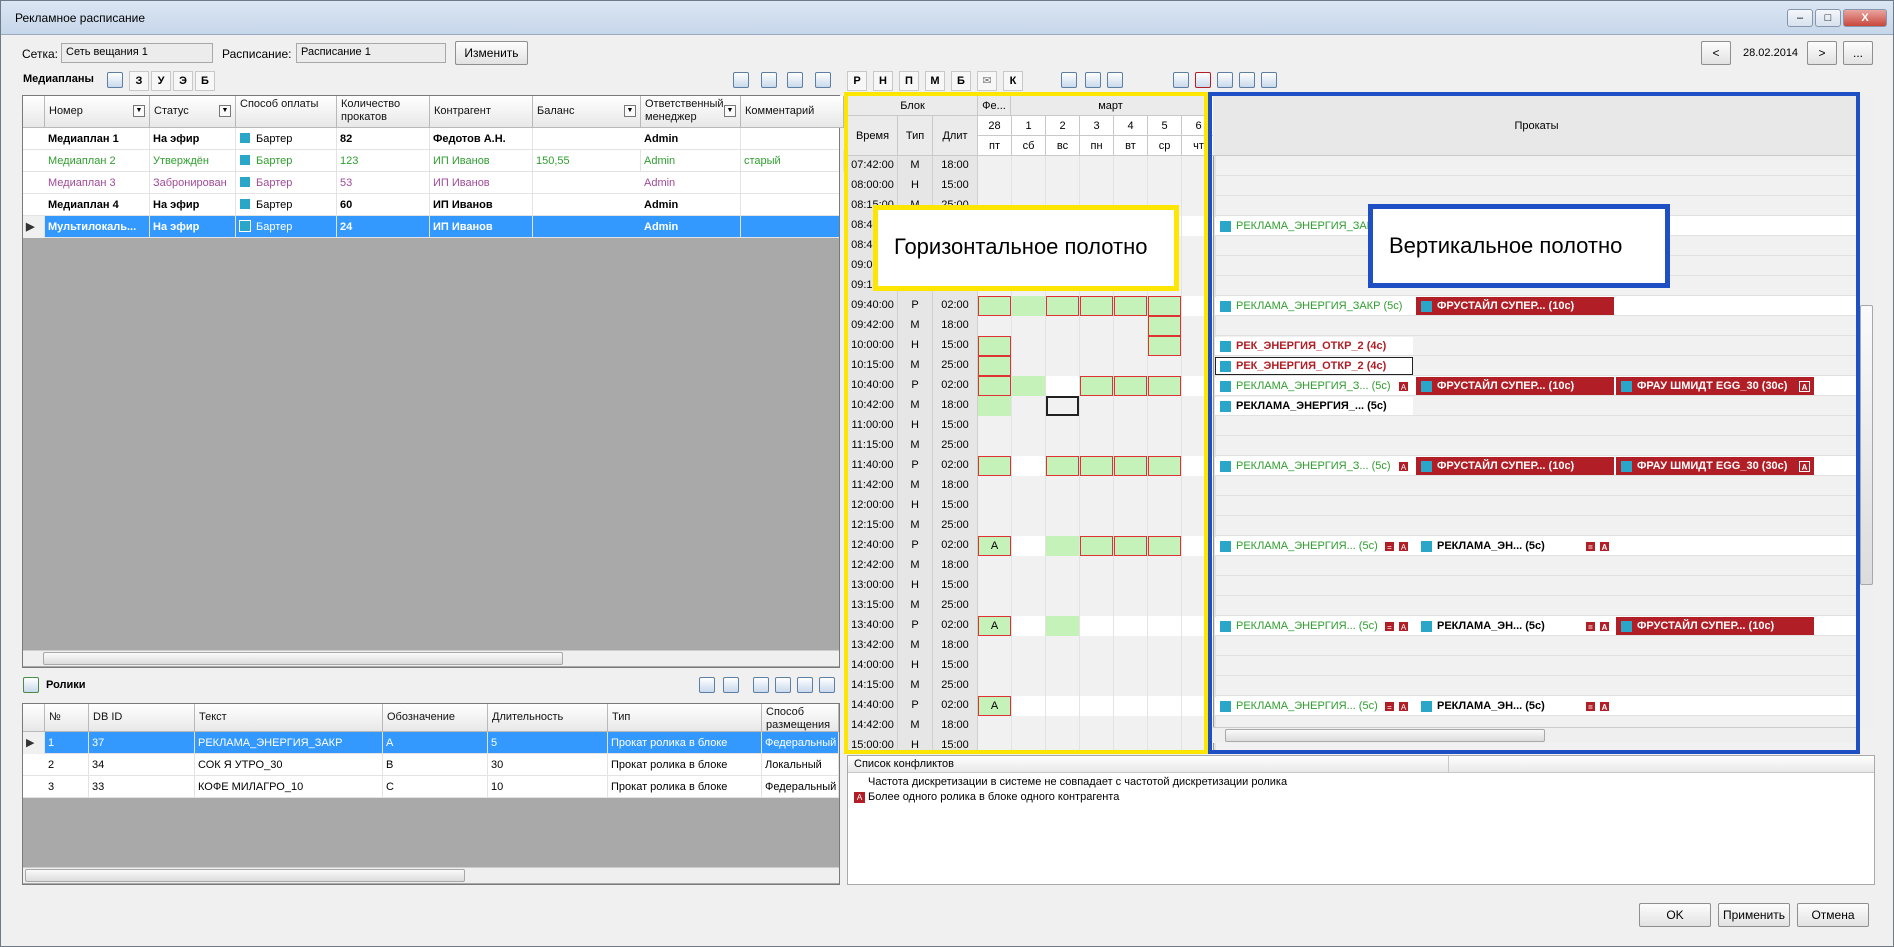  Describe the element at coordinates (935, 81) in the screenshot. I see `block-type-button: М` at that location.